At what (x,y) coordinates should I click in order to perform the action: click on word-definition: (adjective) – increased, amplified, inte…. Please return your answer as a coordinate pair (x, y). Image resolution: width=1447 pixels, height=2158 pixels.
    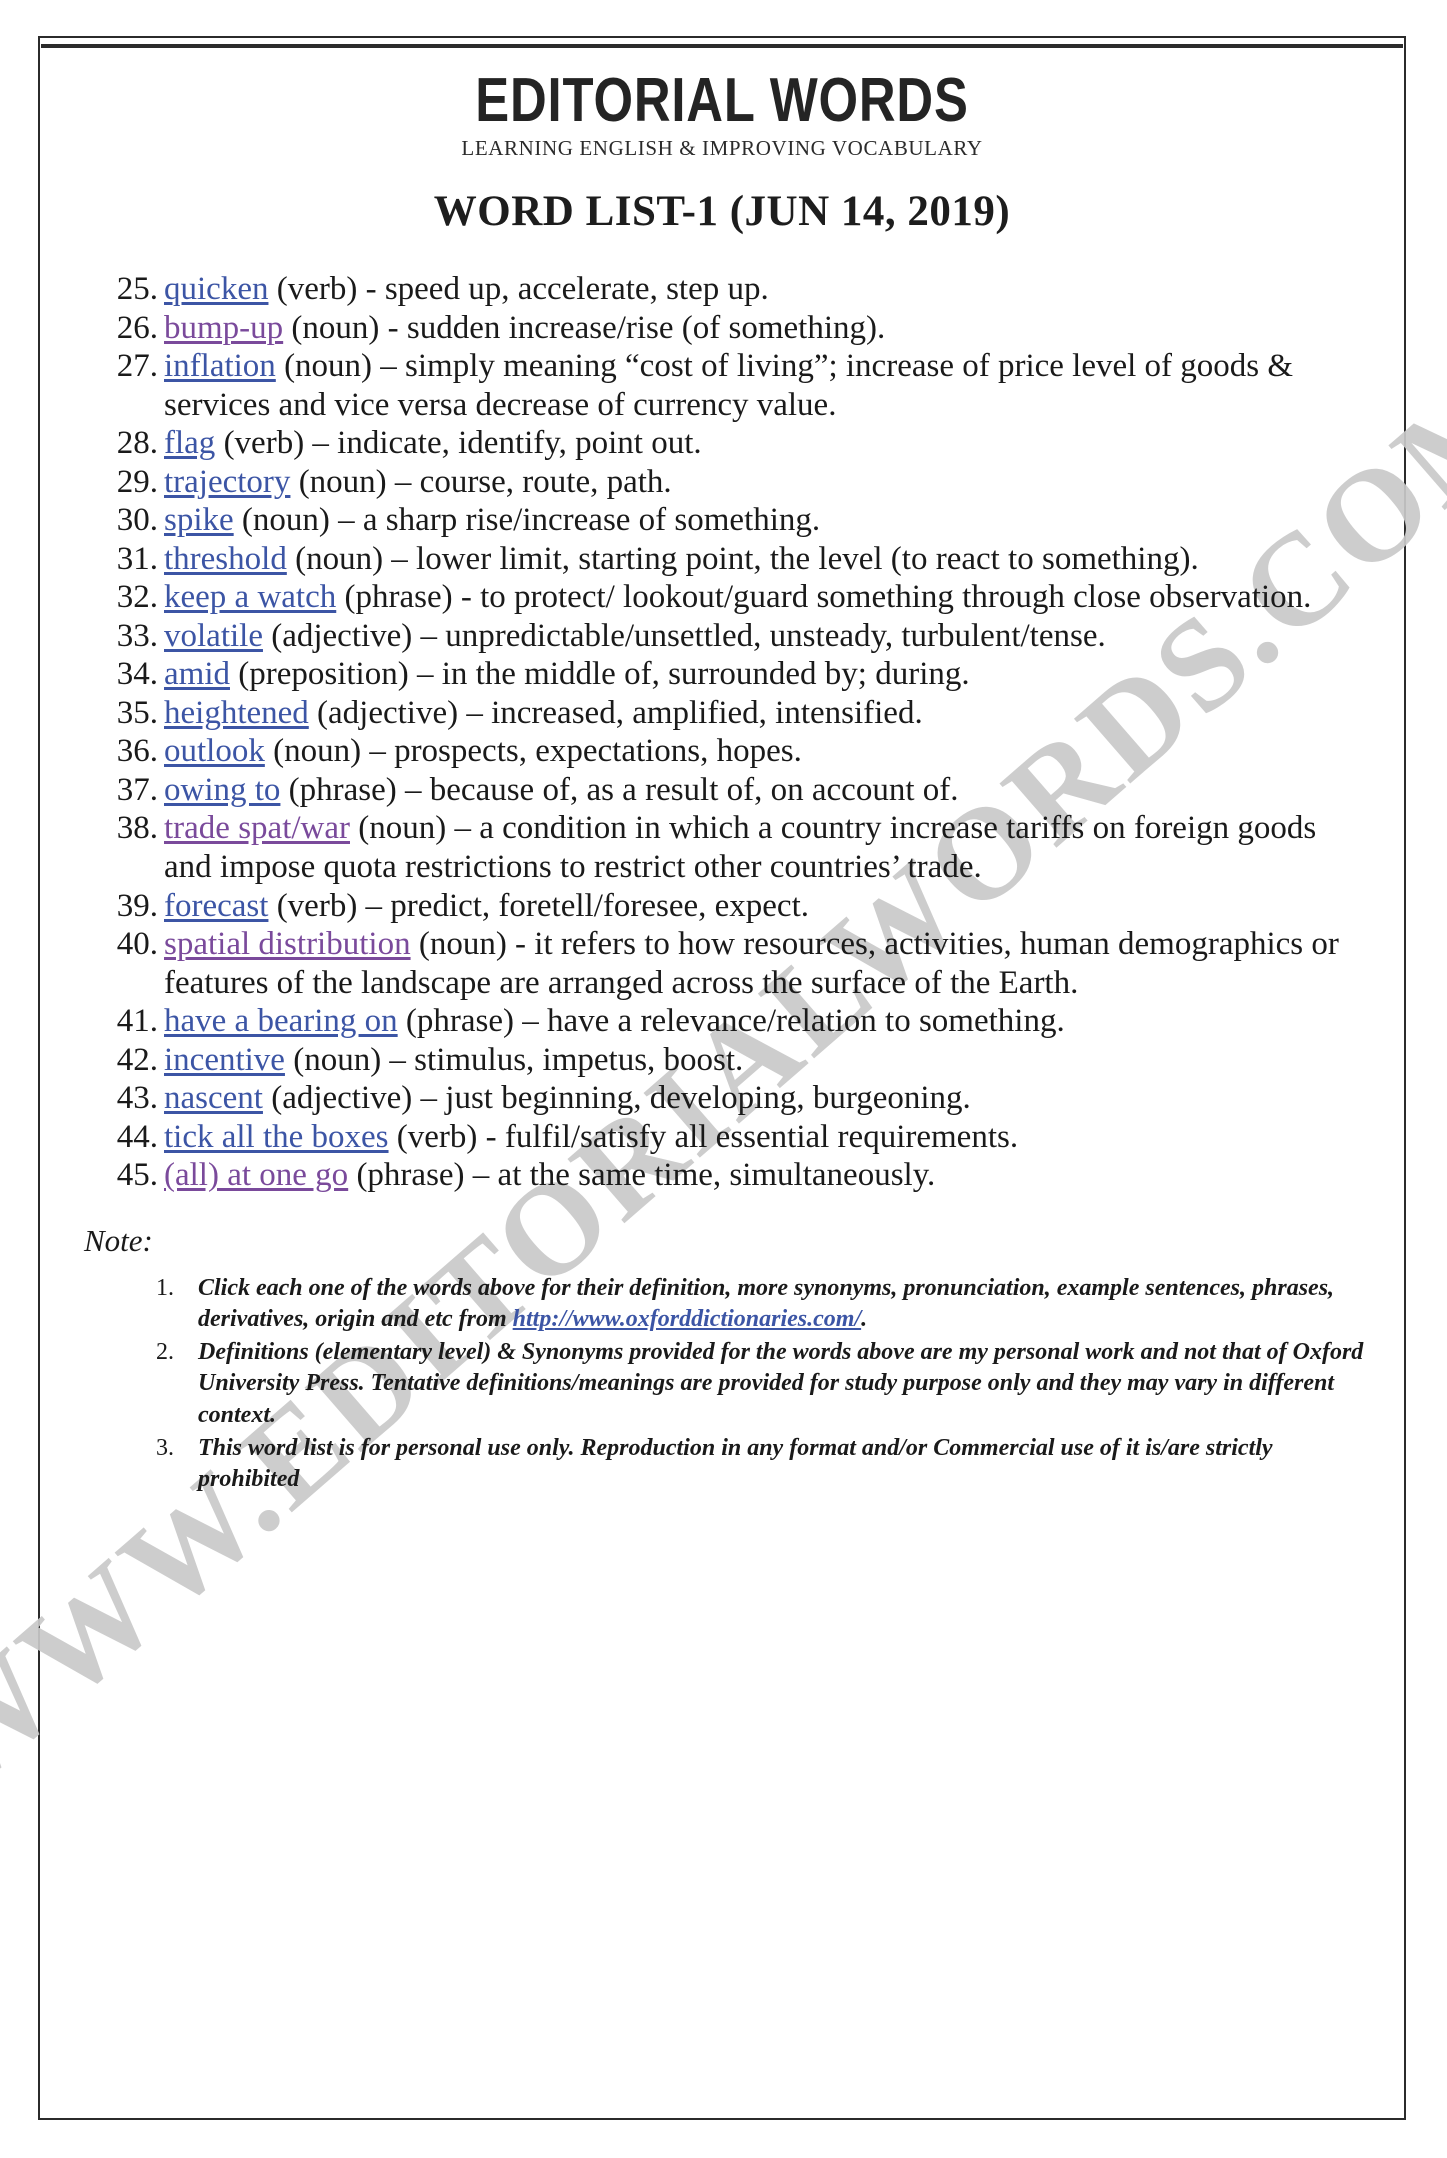
    Looking at the image, I should click on (615, 712).